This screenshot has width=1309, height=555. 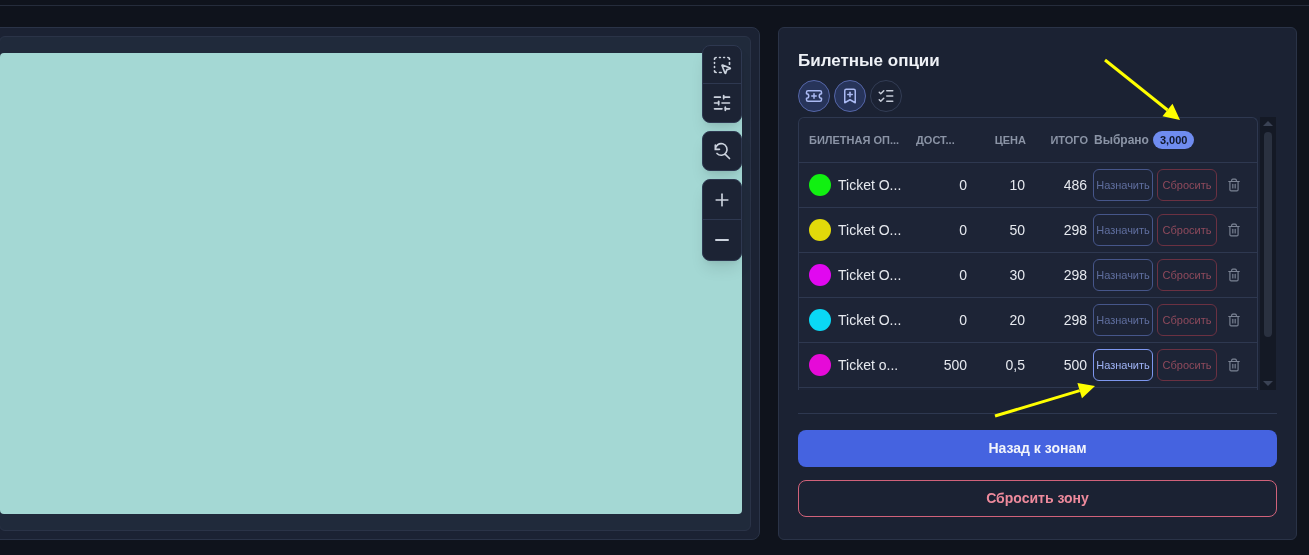 I want to click on sliders-icon, so click(x=722, y=103).